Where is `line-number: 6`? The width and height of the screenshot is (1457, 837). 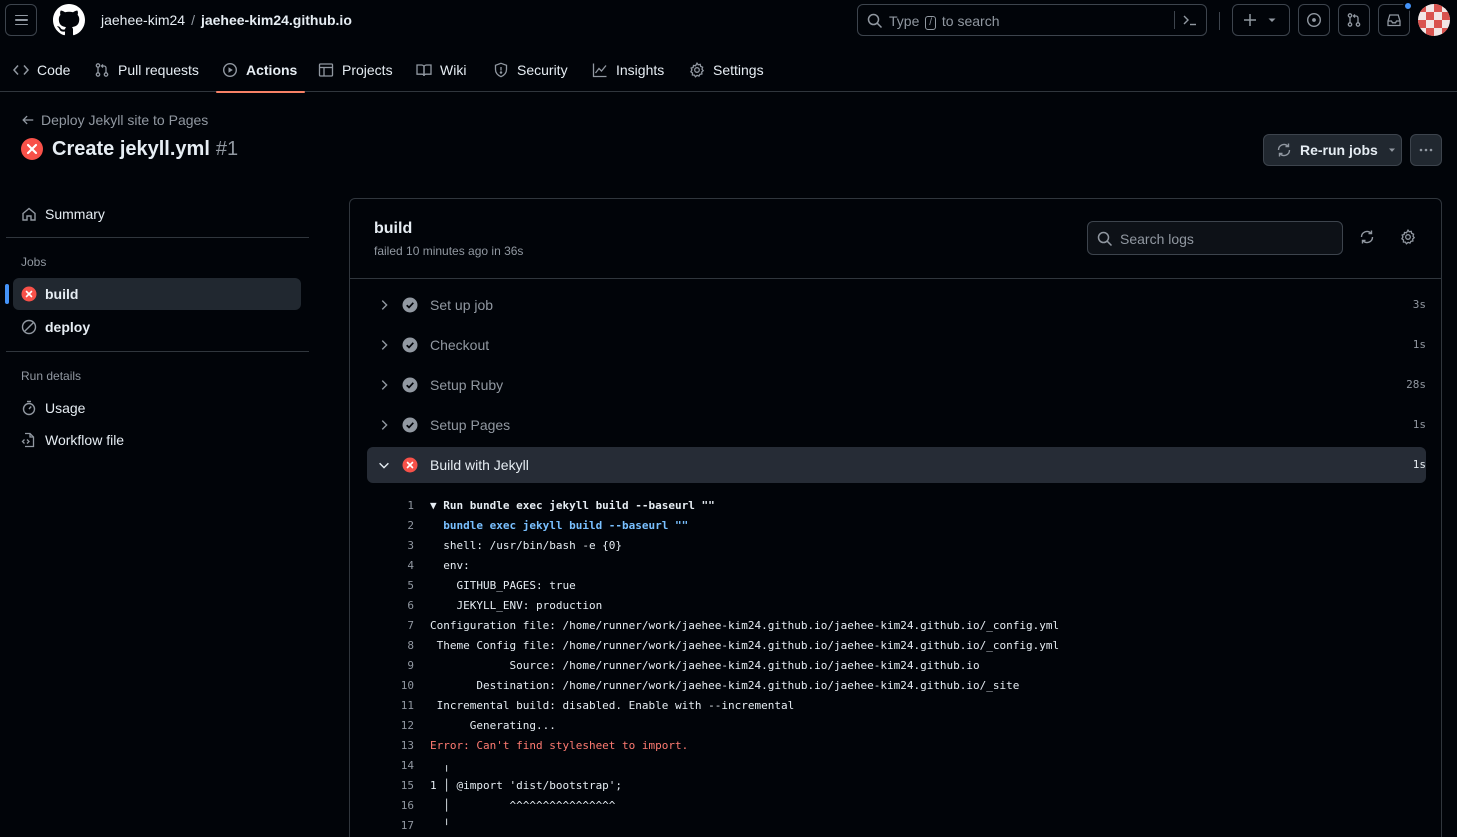
line-number: 6 is located at coordinates (392, 605).